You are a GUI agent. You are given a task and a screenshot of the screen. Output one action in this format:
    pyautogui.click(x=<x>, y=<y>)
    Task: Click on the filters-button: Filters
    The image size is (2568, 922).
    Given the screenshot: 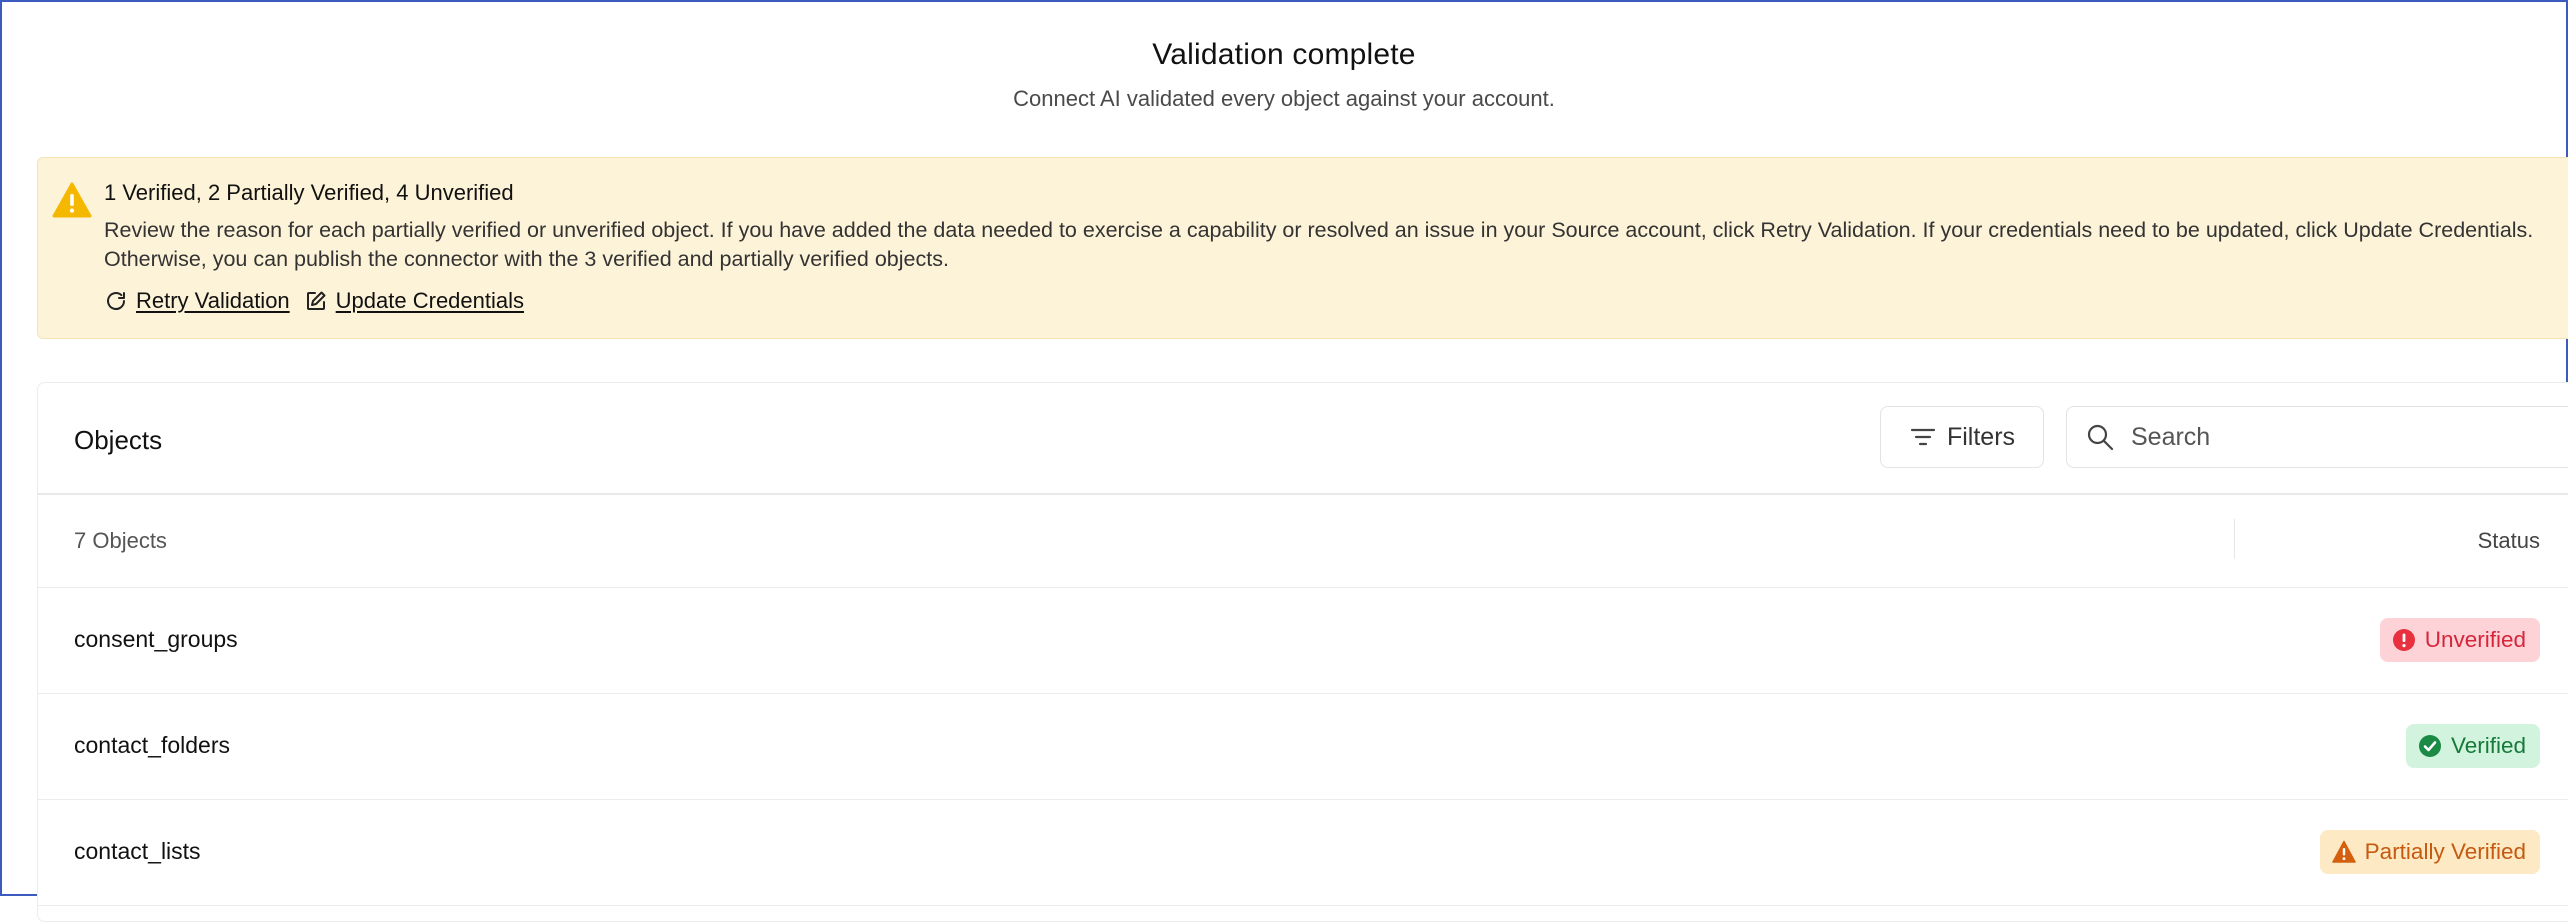 What is the action you would take?
    pyautogui.click(x=1962, y=437)
    